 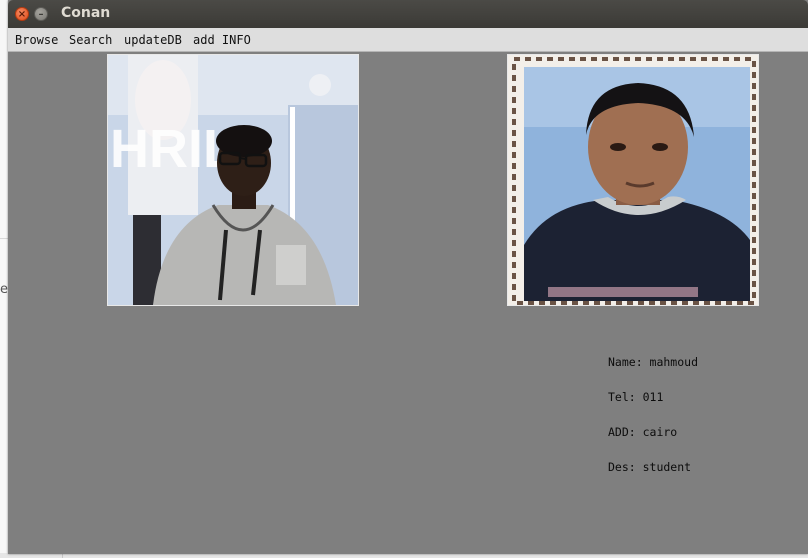 What do you see at coordinates (36, 40) in the screenshot?
I see `menu-browse: Browse` at bounding box center [36, 40].